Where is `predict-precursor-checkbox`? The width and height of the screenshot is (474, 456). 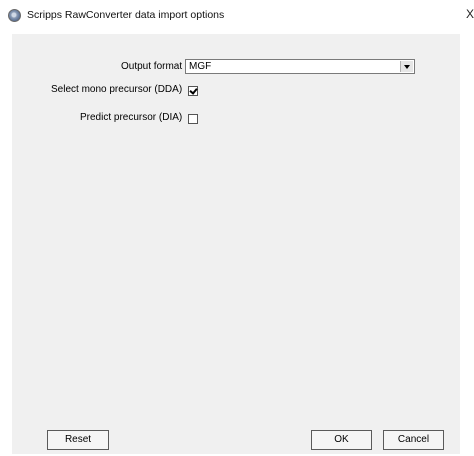
predict-precursor-checkbox is located at coordinates (193, 119).